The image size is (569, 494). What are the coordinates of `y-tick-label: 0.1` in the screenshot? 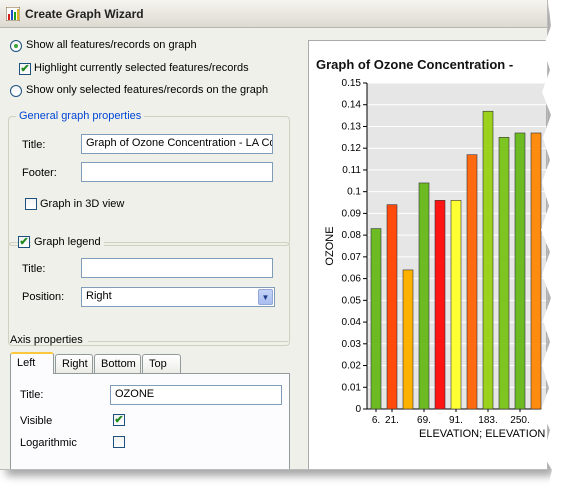 It's located at (354, 192).